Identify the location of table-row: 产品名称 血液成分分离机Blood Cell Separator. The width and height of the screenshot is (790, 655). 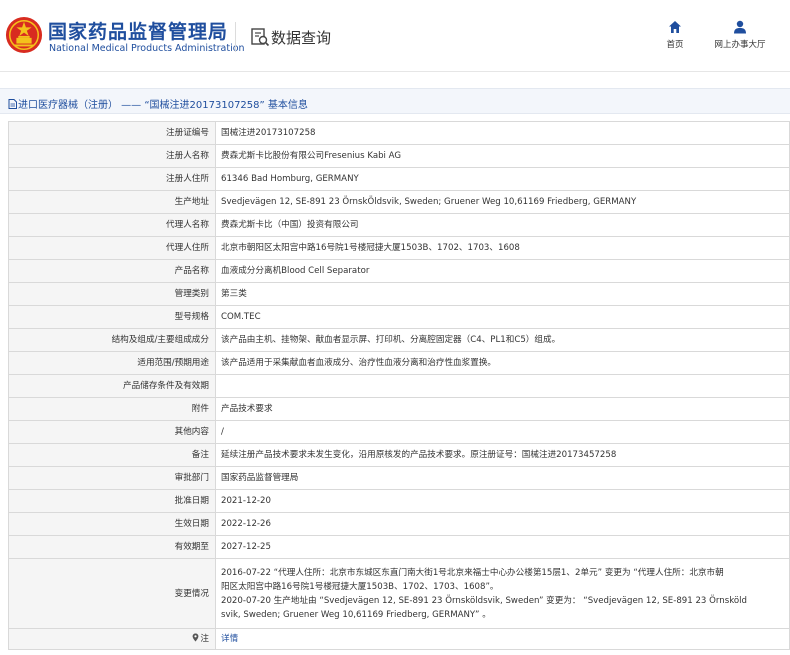
(399, 271).